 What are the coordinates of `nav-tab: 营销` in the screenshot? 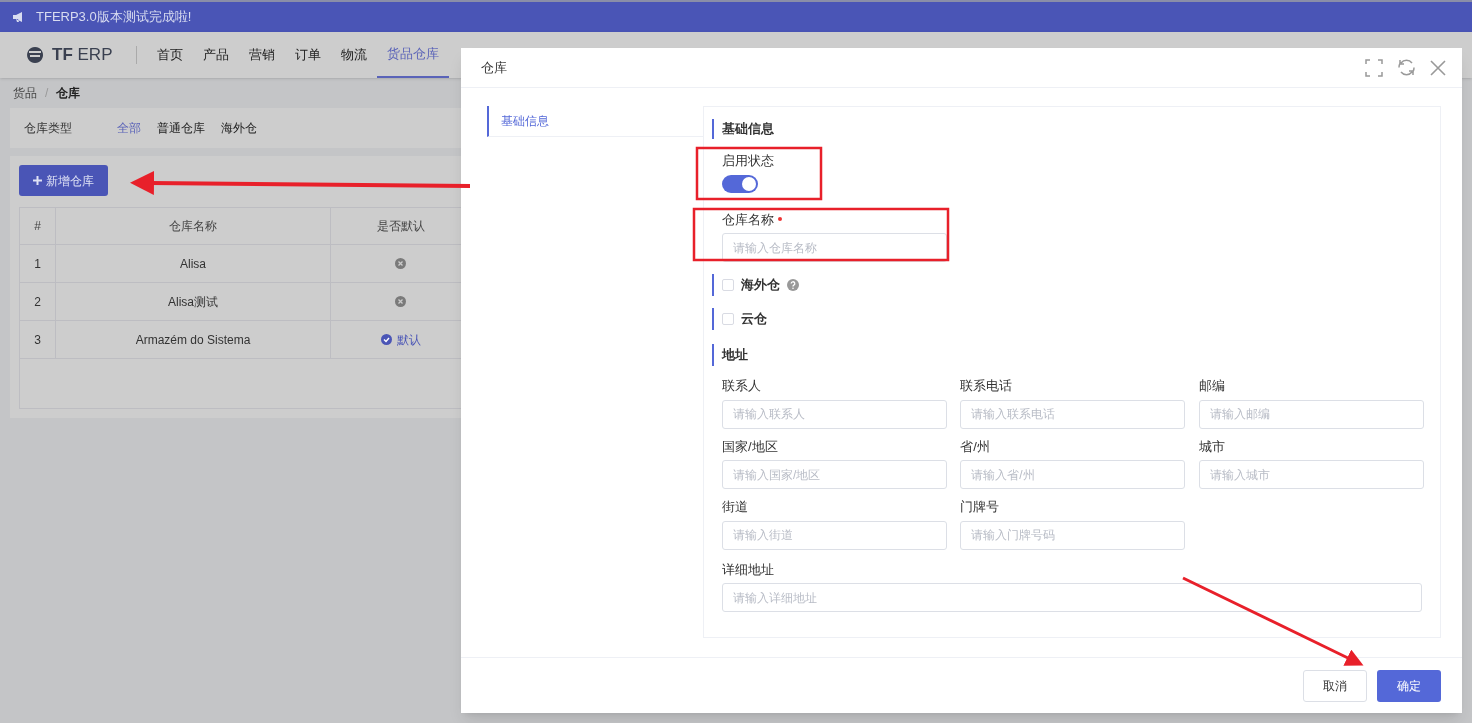 It's located at (262, 55).